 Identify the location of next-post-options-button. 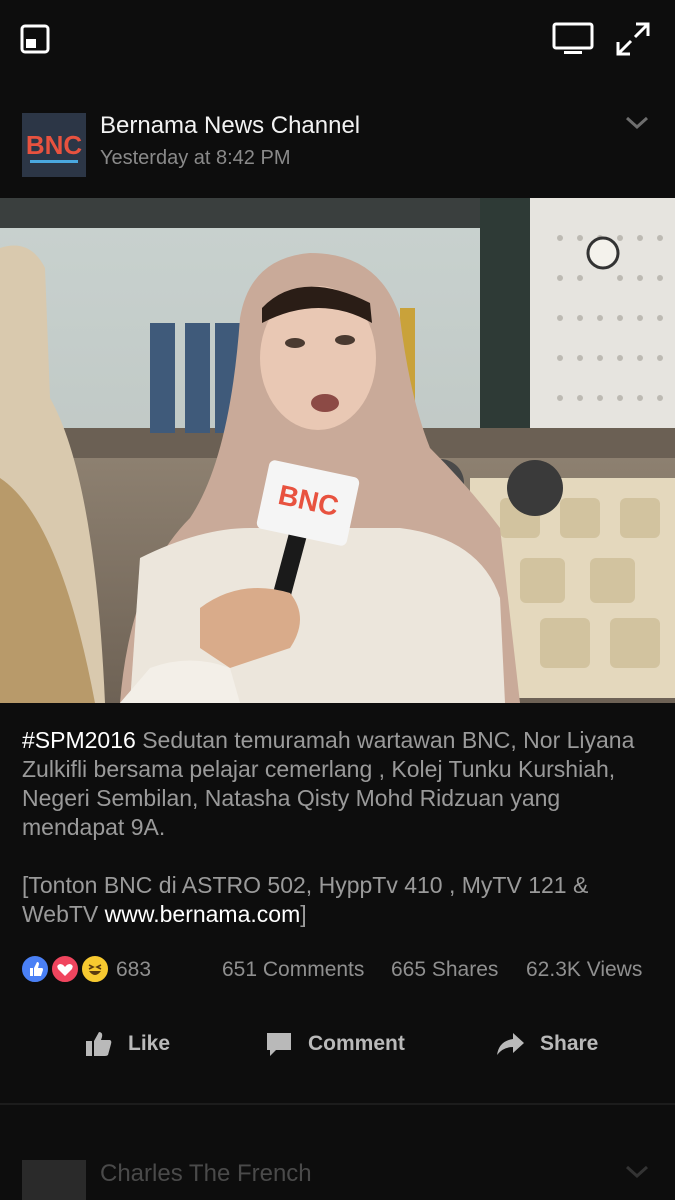
(637, 1174).